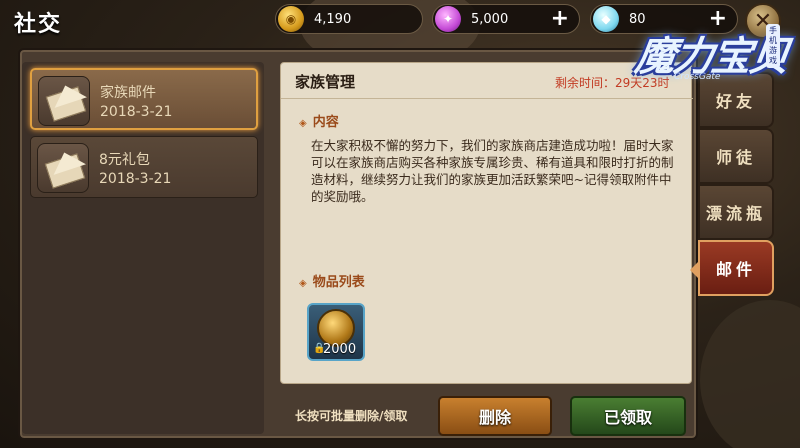 The height and width of the screenshot is (448, 800). I want to click on purple-gem-icon: ✦, so click(448, 19).